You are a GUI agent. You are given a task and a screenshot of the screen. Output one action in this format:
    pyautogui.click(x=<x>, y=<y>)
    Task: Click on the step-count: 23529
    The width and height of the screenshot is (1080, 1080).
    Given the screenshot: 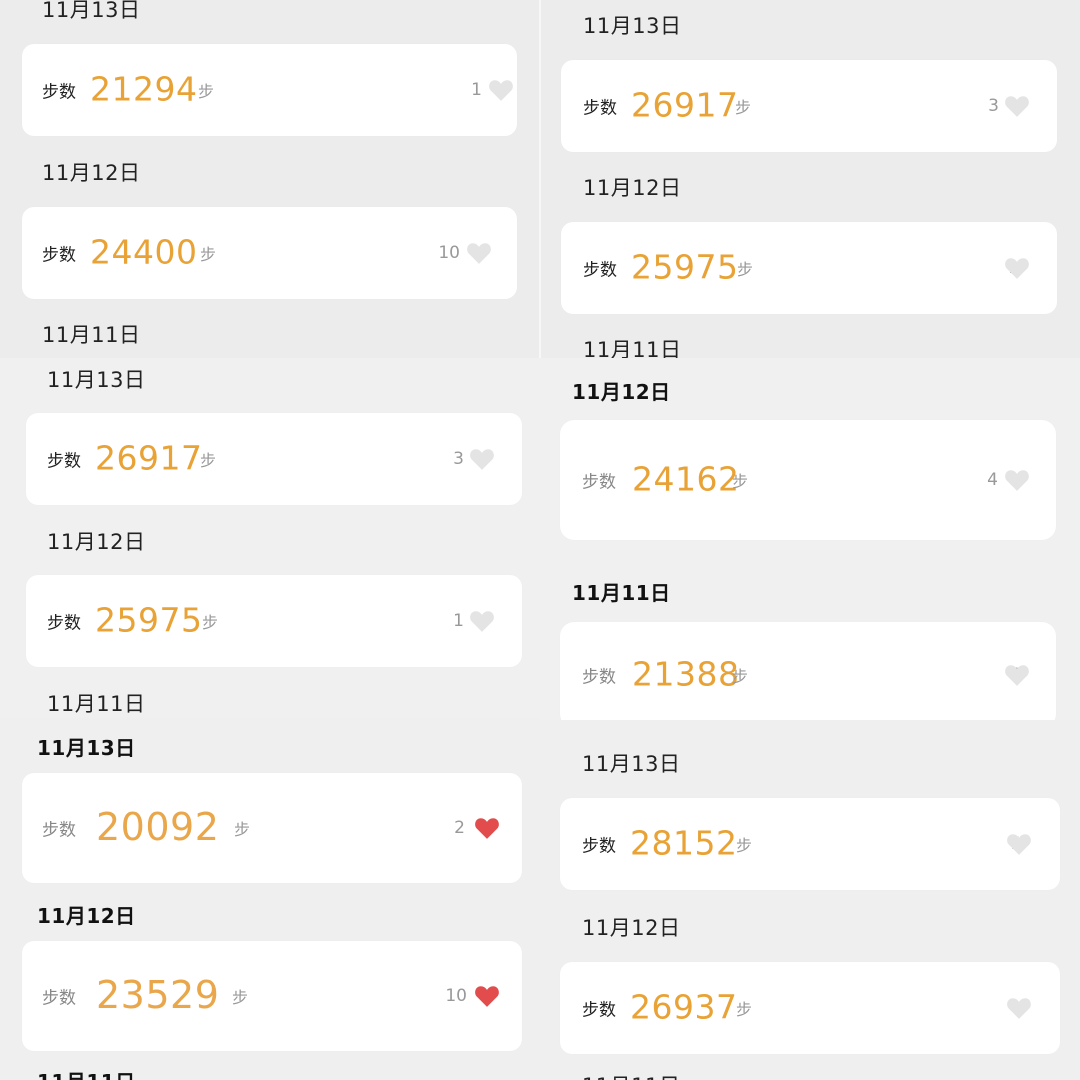 What is the action you would take?
    pyautogui.click(x=158, y=995)
    